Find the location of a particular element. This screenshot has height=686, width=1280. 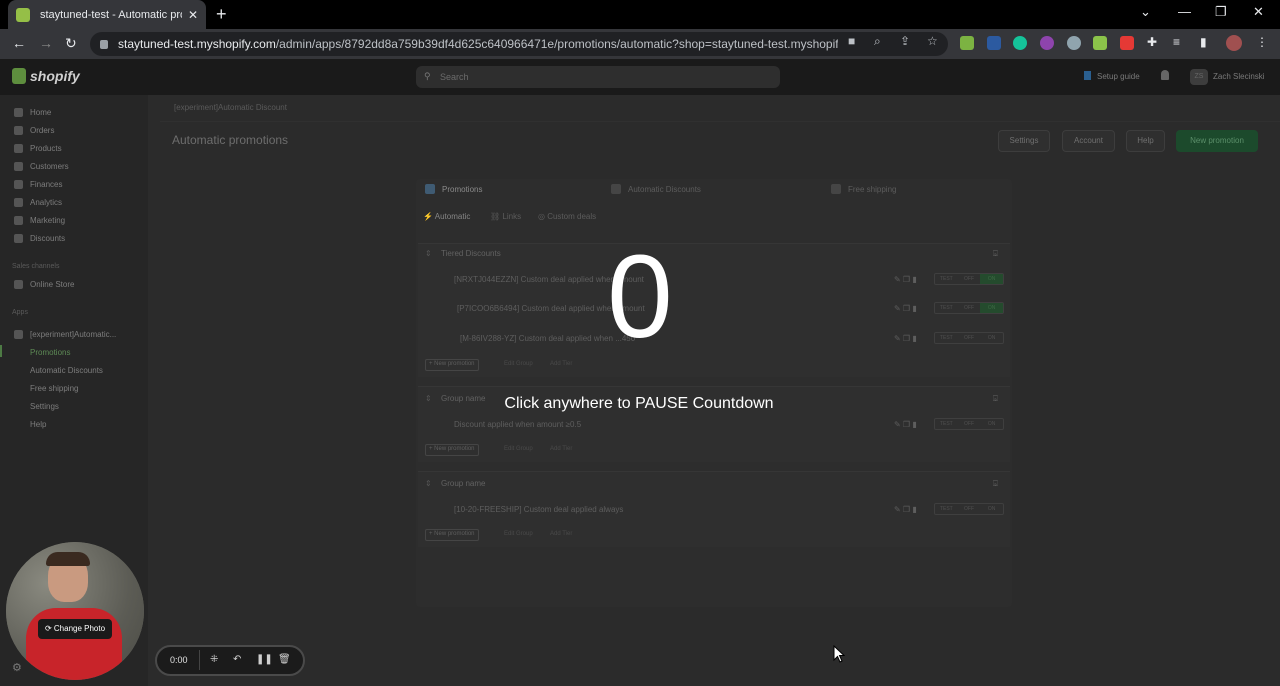

grammarly-icon is located at coordinates (1020, 43).